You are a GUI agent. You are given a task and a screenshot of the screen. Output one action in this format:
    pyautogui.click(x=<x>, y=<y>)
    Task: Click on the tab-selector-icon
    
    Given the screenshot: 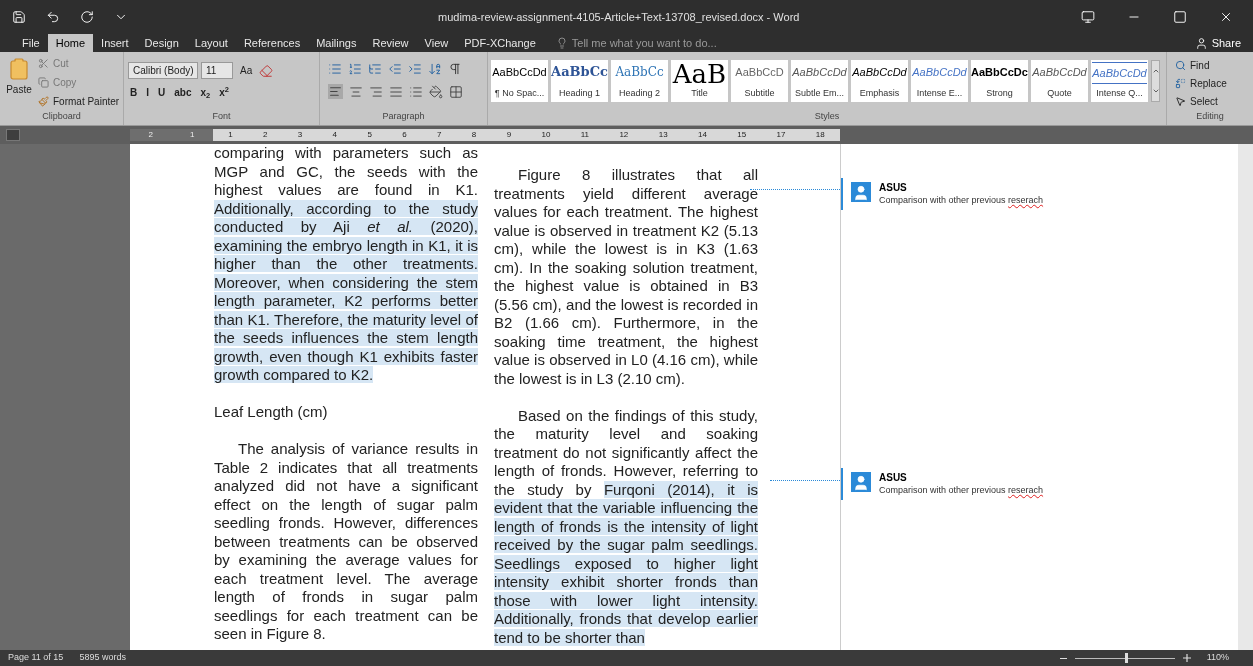 What is the action you would take?
    pyautogui.click(x=13, y=135)
    